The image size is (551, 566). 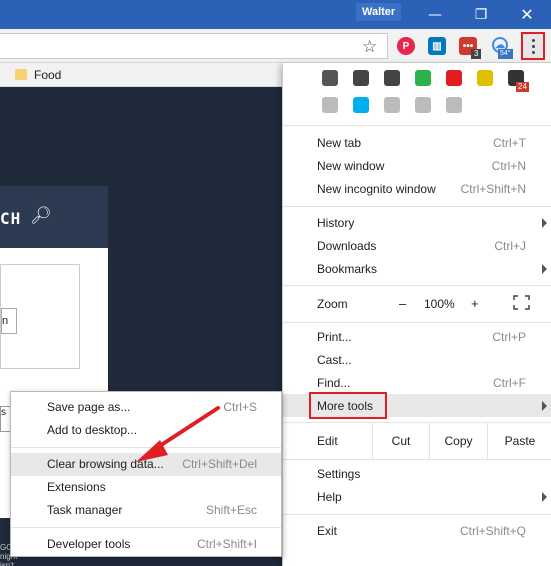 I want to click on adobe-icon, so click(x=454, y=78).